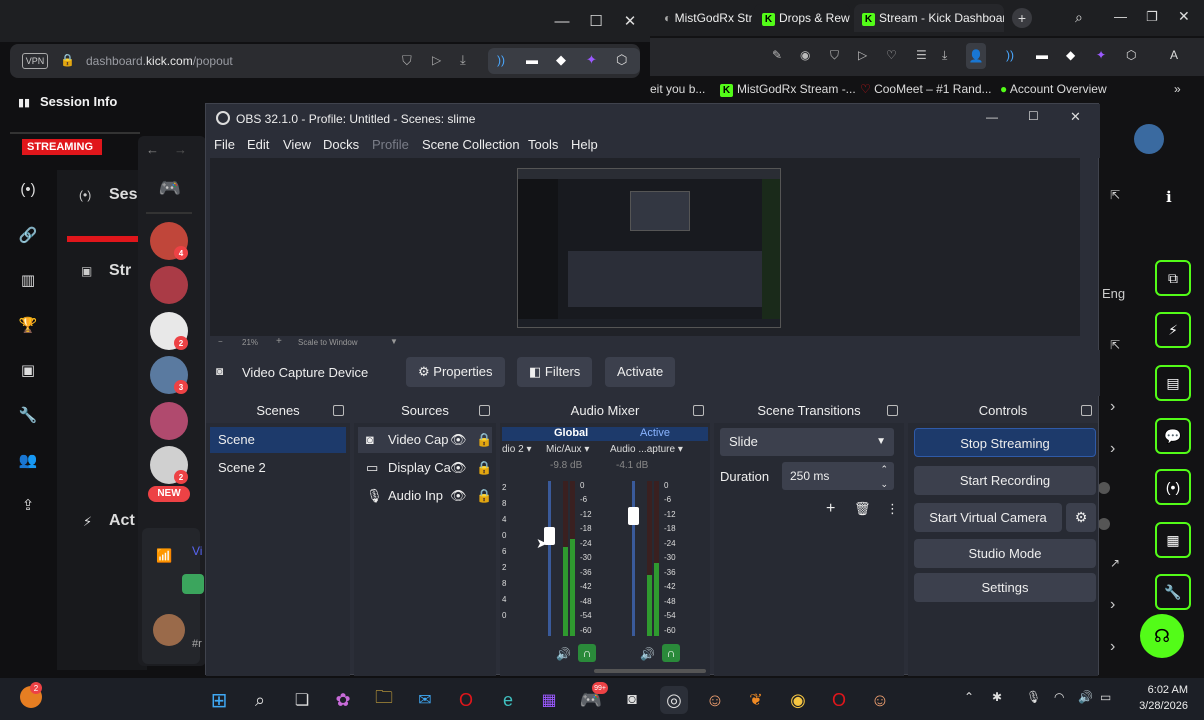 The width and height of the screenshot is (1204, 720). What do you see at coordinates (219, 700) in the screenshot?
I see `start-icon: ⊞` at bounding box center [219, 700].